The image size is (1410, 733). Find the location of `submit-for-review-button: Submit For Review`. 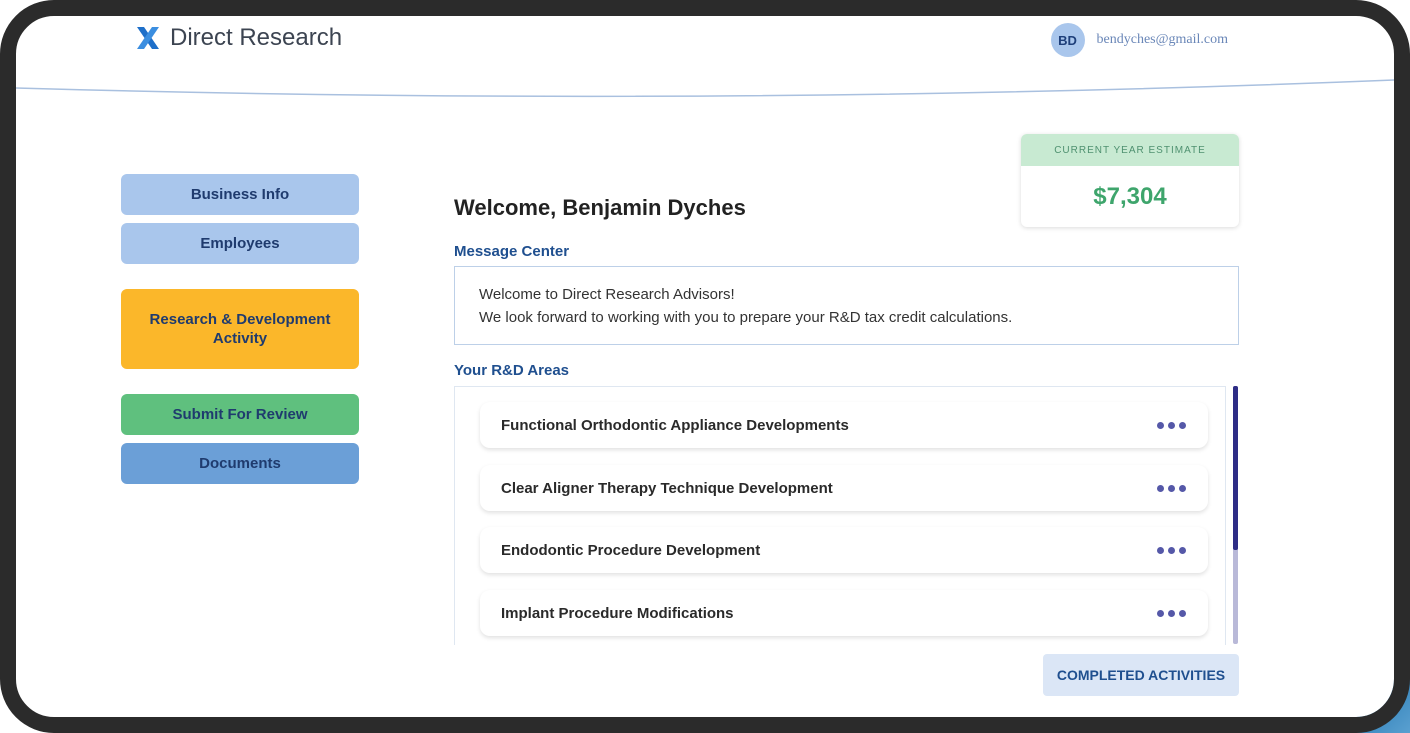

submit-for-review-button: Submit For Review is located at coordinates (240, 414).